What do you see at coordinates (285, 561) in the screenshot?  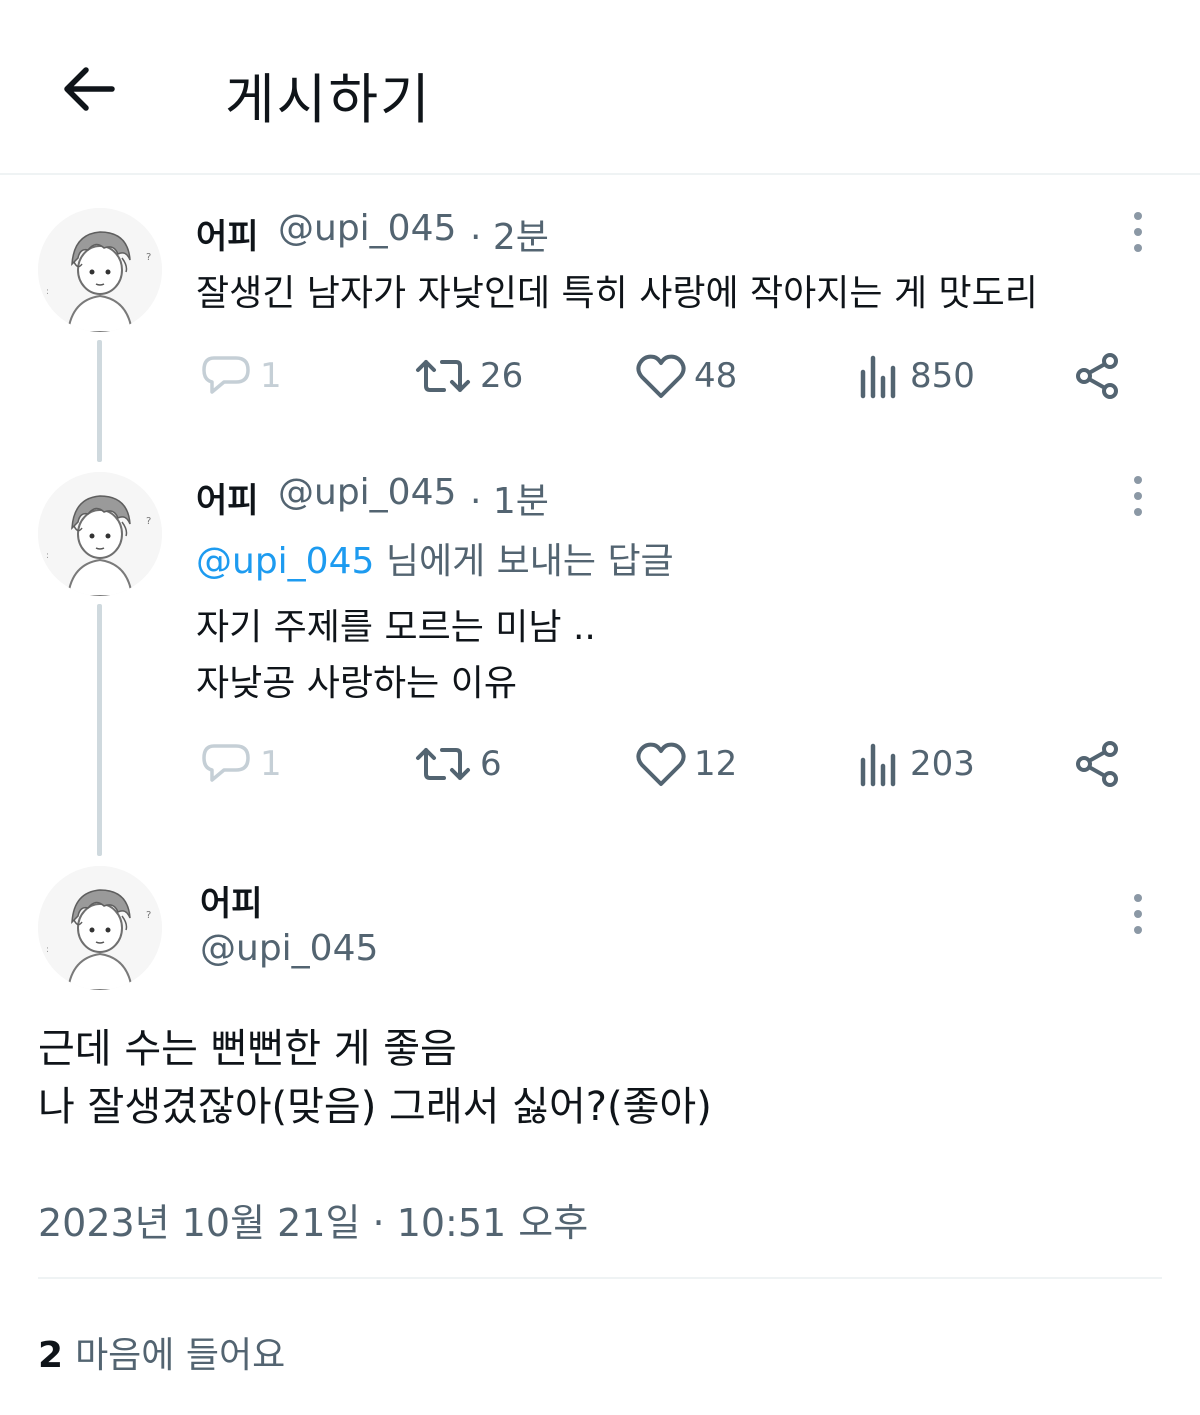 I see `reply-mention-link: @upi_045` at bounding box center [285, 561].